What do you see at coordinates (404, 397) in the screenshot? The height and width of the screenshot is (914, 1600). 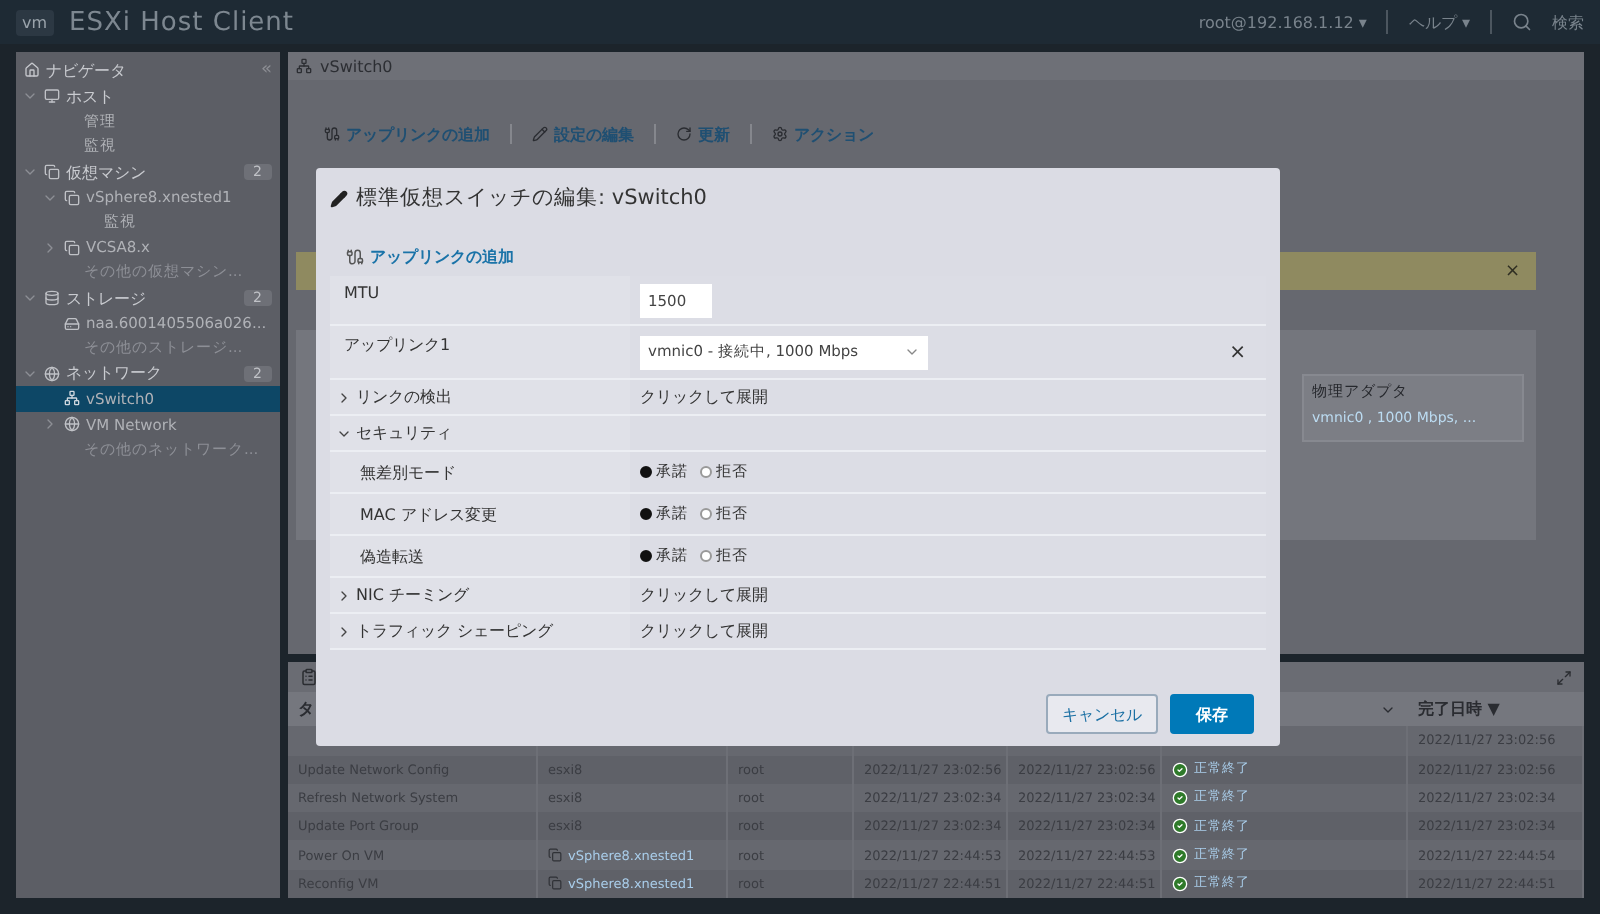 I see `field-label: リンクの検出` at bounding box center [404, 397].